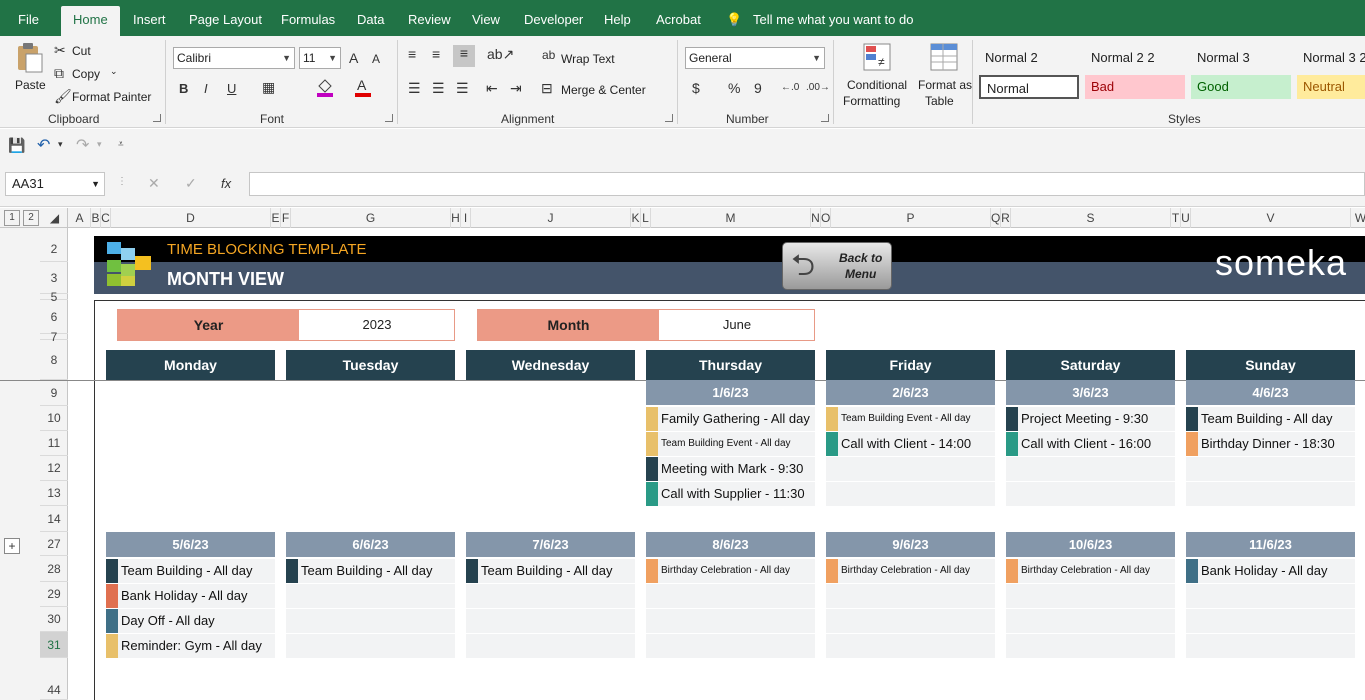 The image size is (1365, 700). Describe the element at coordinates (438, 88) in the screenshot. I see `align-center-icon: ☰` at that location.